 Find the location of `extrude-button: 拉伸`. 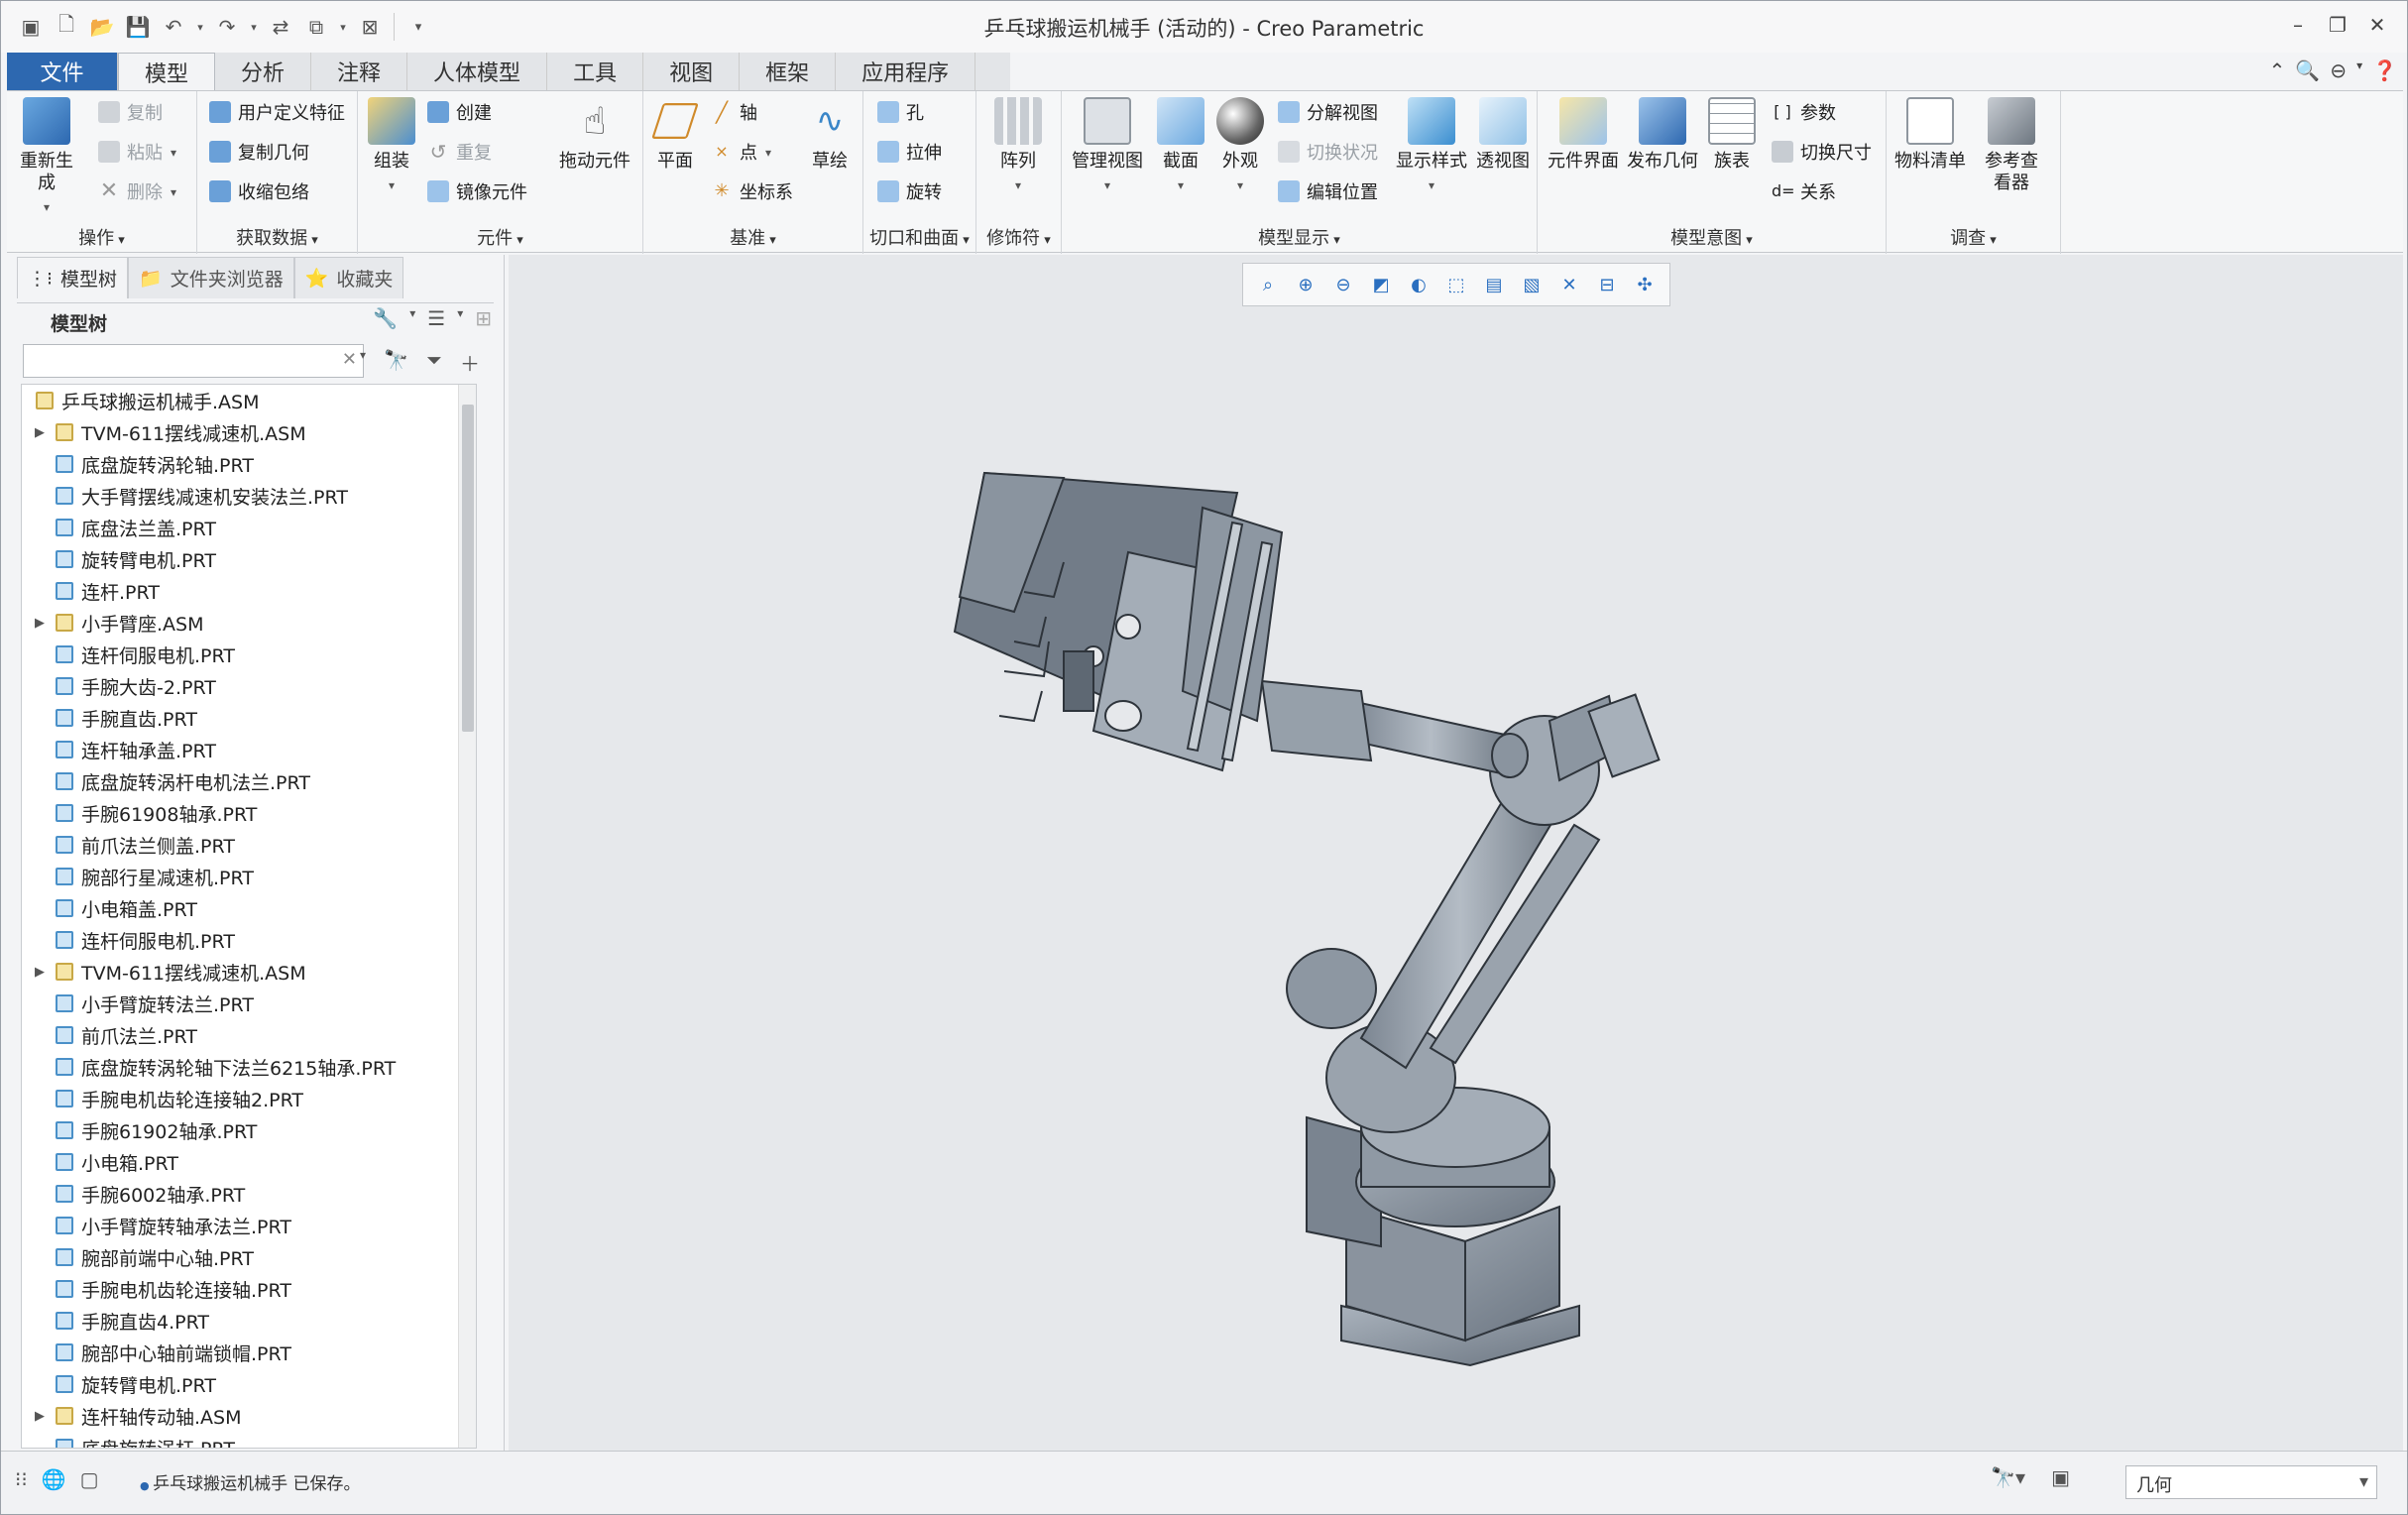

extrude-button: 拉伸 is located at coordinates (909, 152).